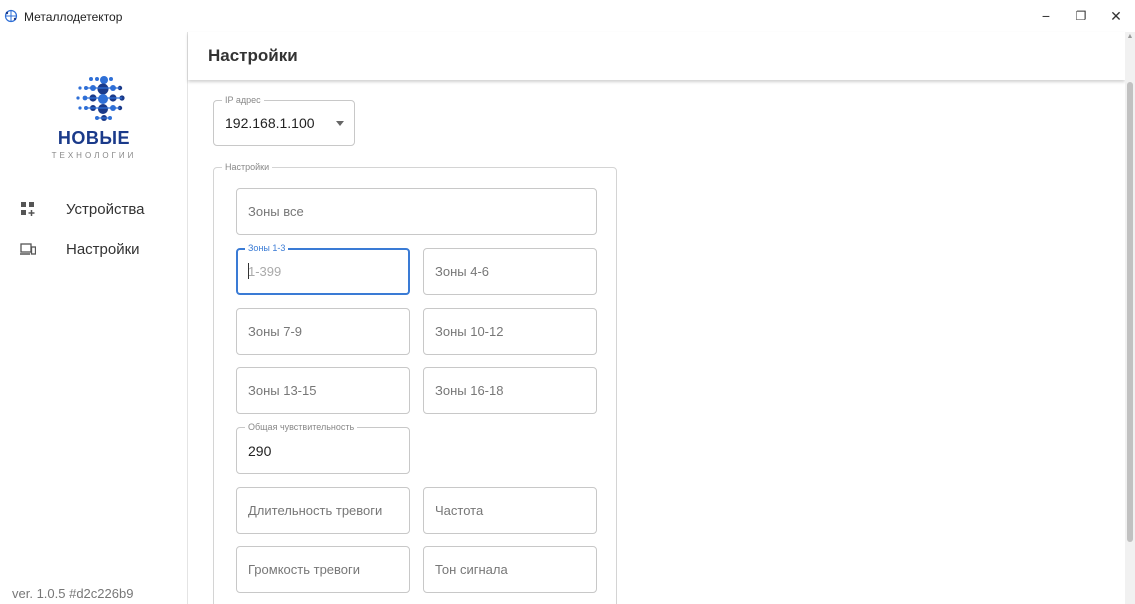  I want to click on sidebar-item-settings: Настройки, so click(94, 249).